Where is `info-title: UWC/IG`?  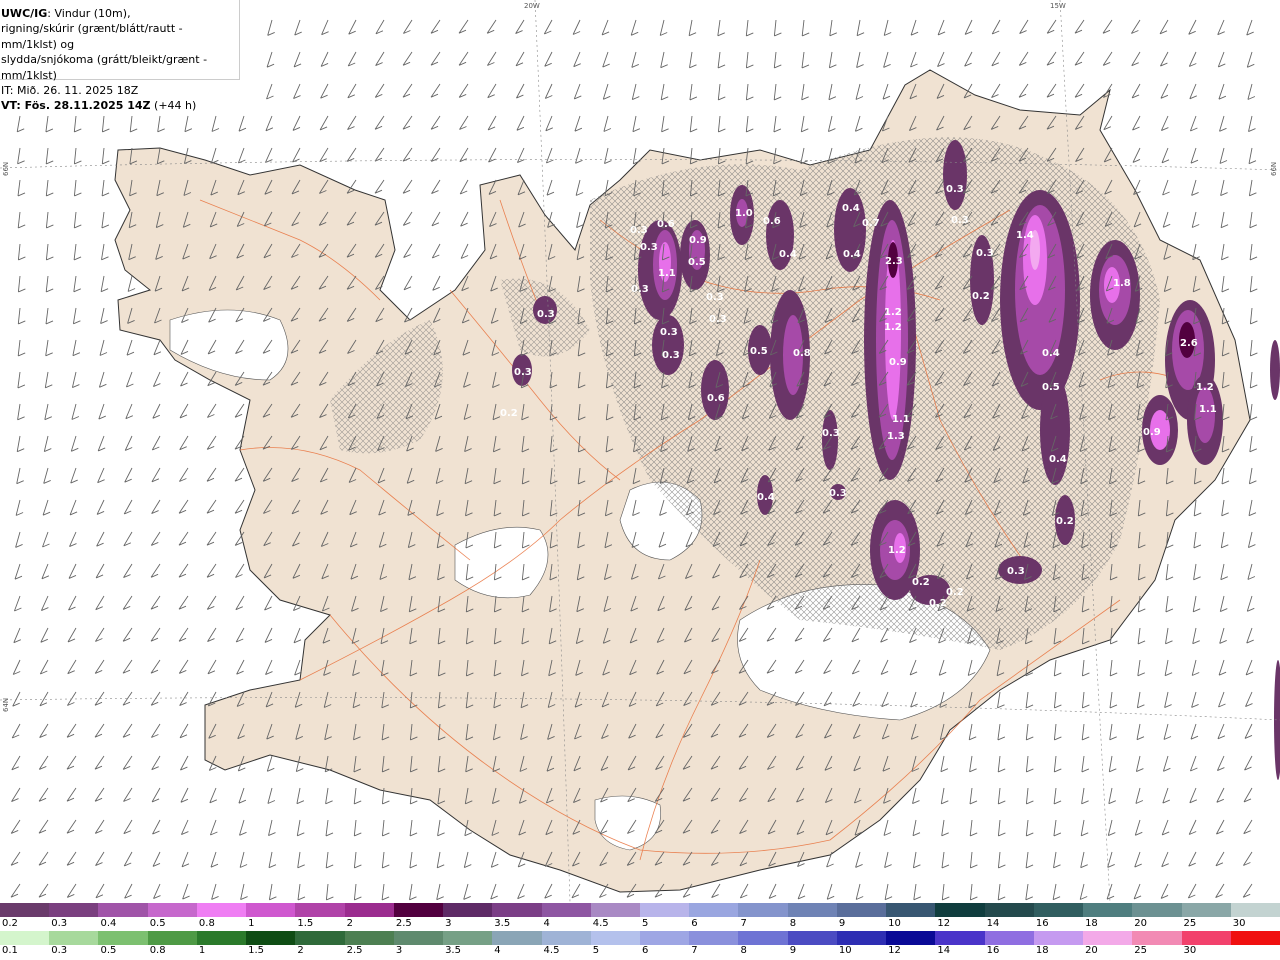 info-title: UWC/IG is located at coordinates (24, 13).